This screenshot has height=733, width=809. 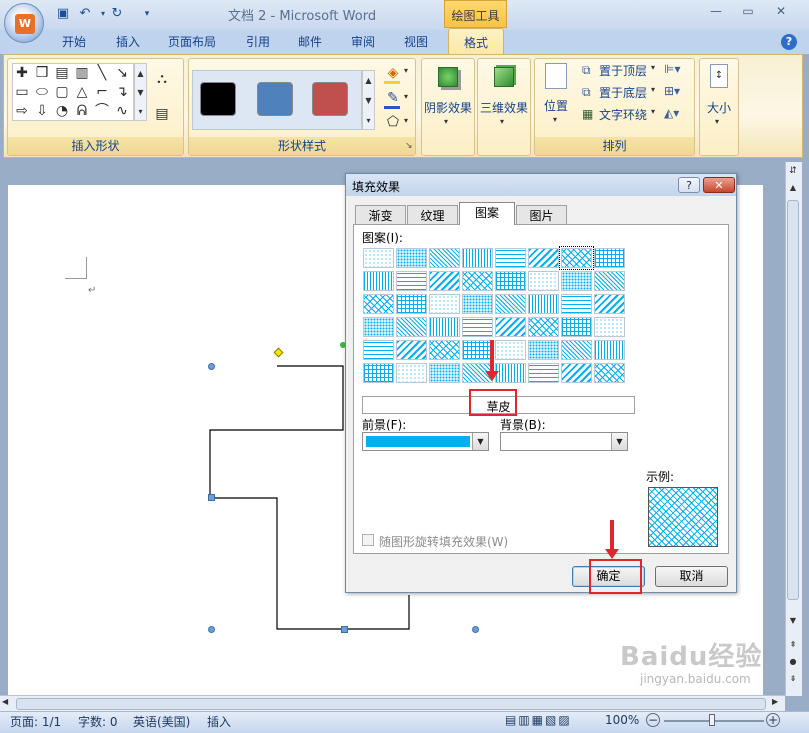 I want to click on text-wrap-button: 文字环绕, so click(x=623, y=114).